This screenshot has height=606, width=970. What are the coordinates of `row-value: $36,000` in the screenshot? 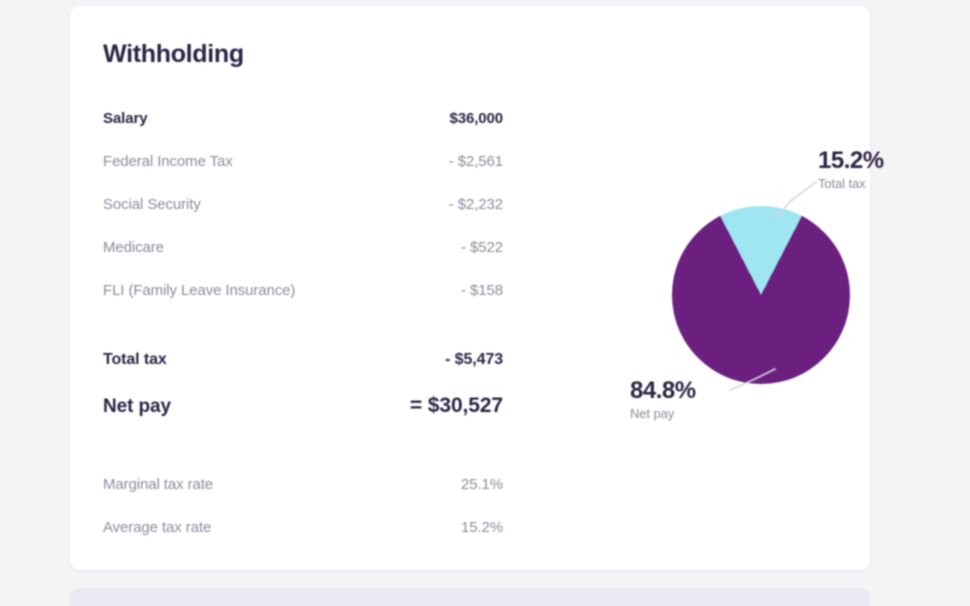 It's located at (476, 118).